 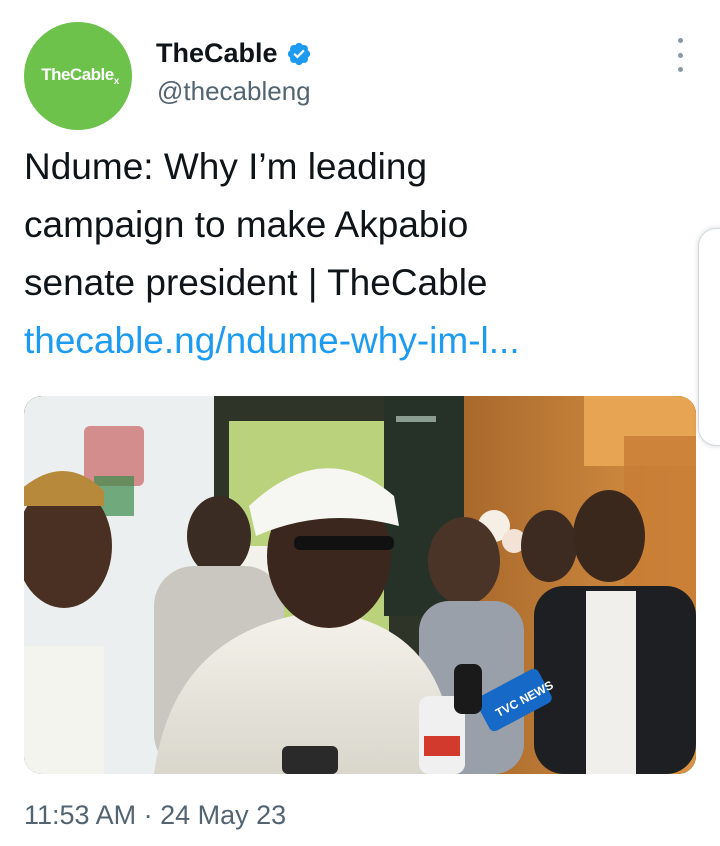 I want to click on tweet-timestamp: 11:53 AM · 24 May 23, so click(x=155, y=815).